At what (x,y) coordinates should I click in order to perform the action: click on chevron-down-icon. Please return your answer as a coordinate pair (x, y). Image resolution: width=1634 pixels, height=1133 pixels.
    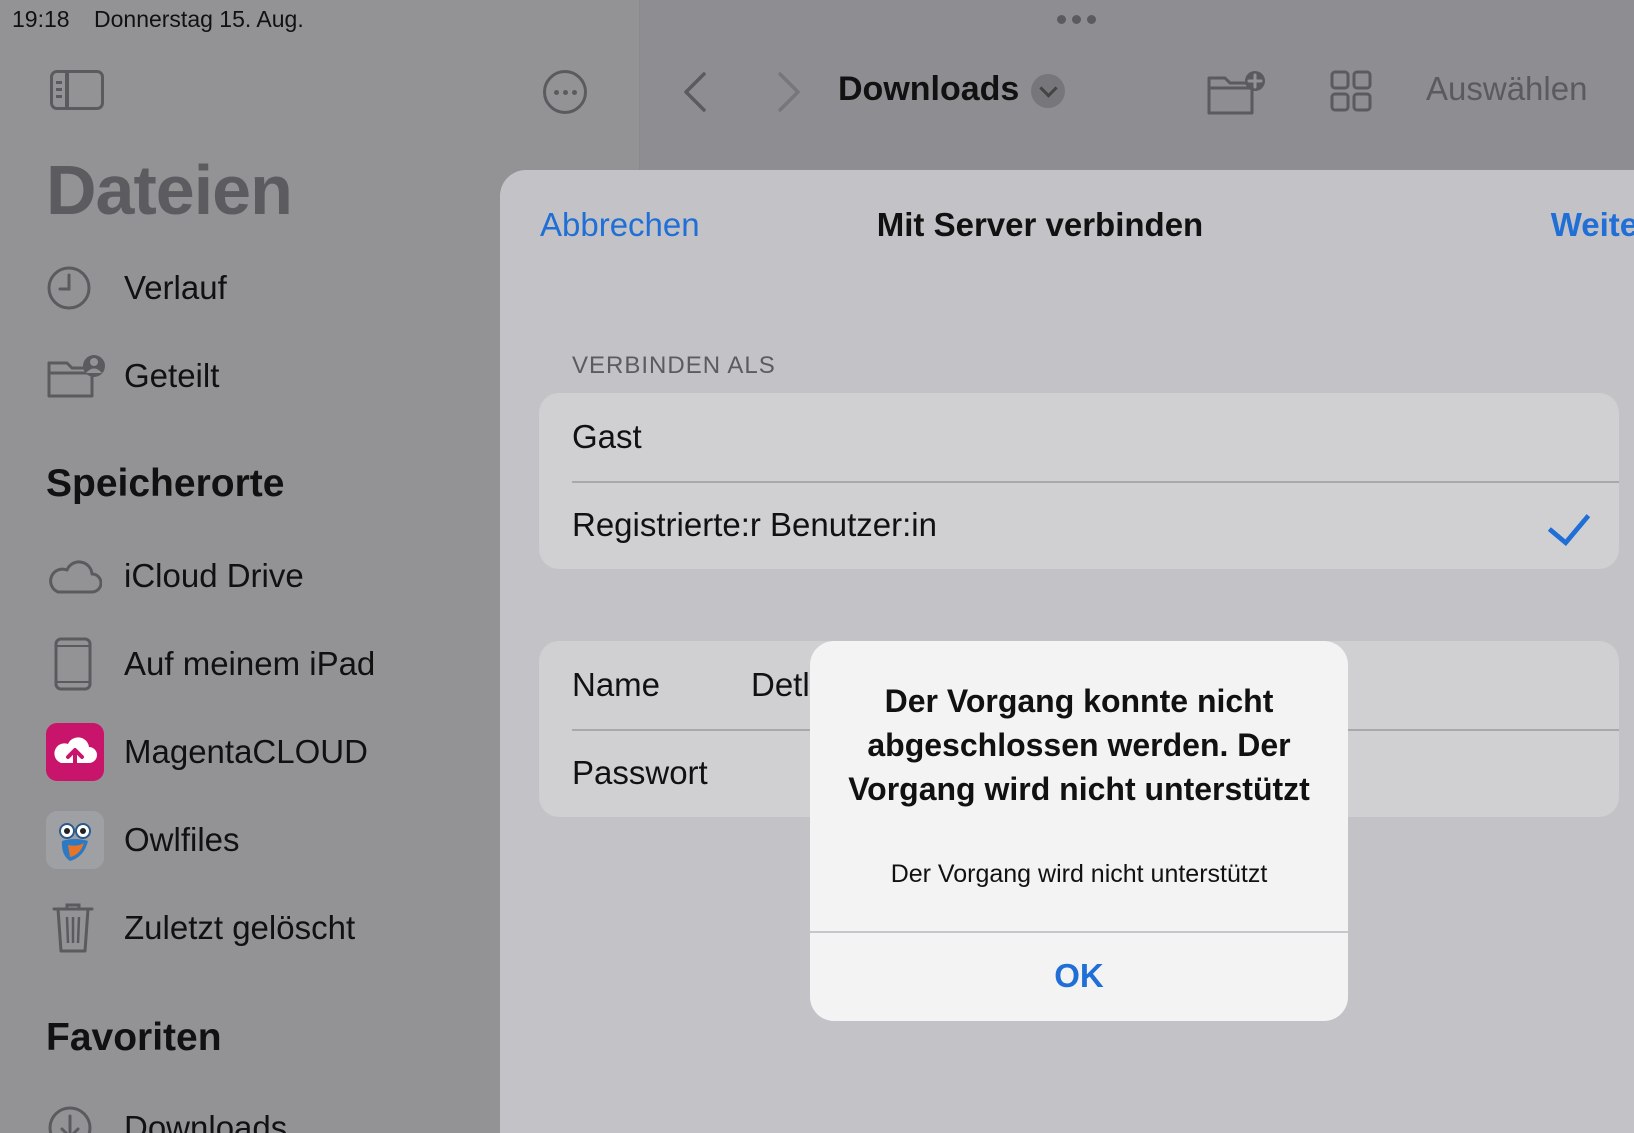
    Looking at the image, I should click on (1048, 91).